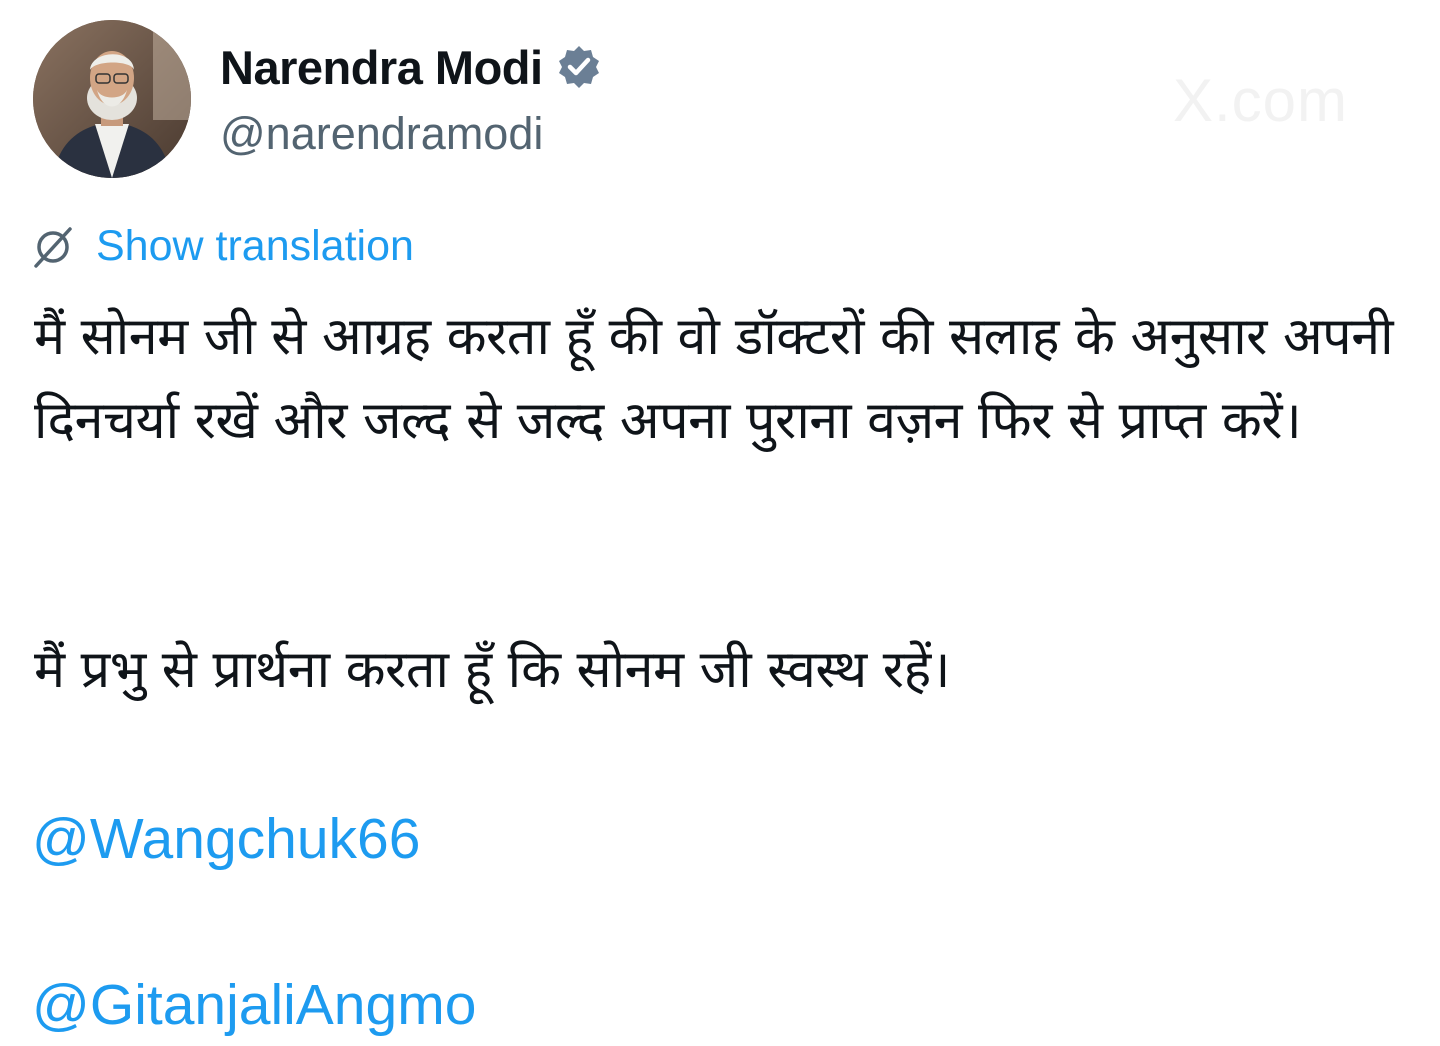 The height and width of the screenshot is (1046, 1440). What do you see at coordinates (381, 67) in the screenshot?
I see `author-display-name: Narendra Modi` at bounding box center [381, 67].